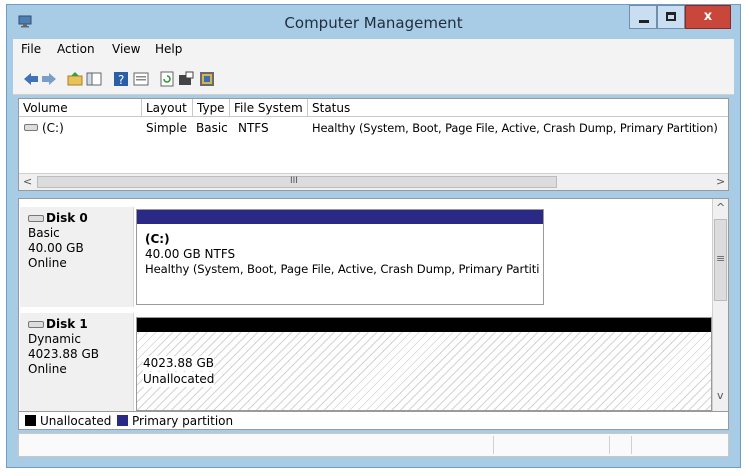  I want to click on primary-partition-bar, so click(340, 217).